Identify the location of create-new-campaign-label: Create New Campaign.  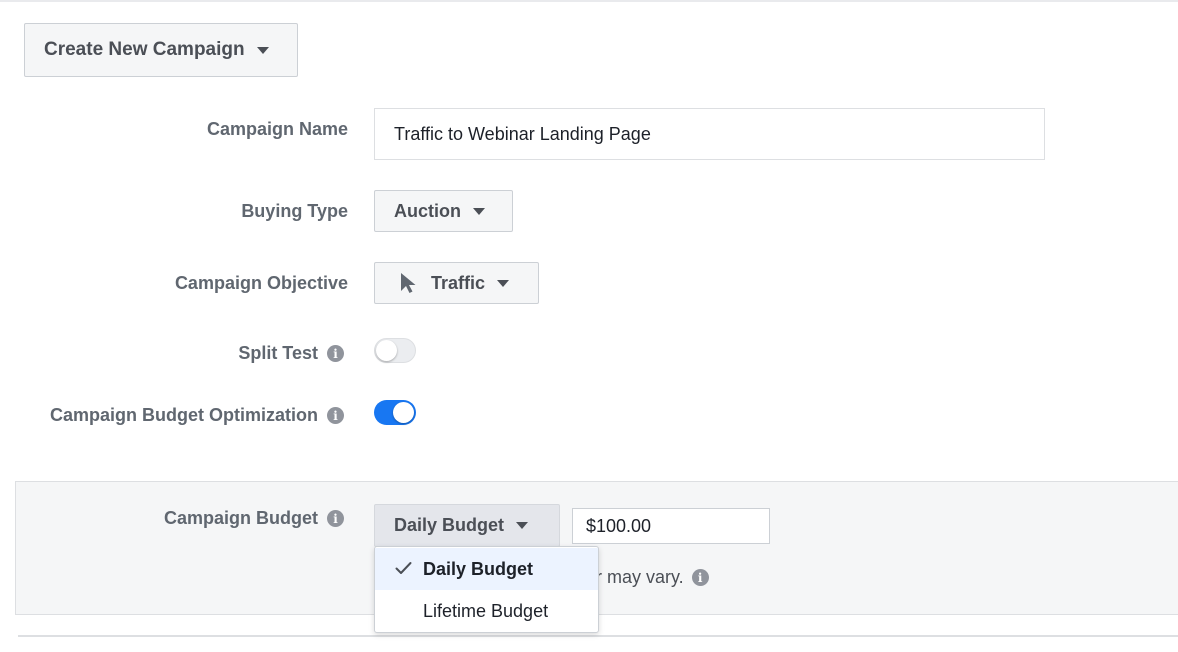
(144, 49).